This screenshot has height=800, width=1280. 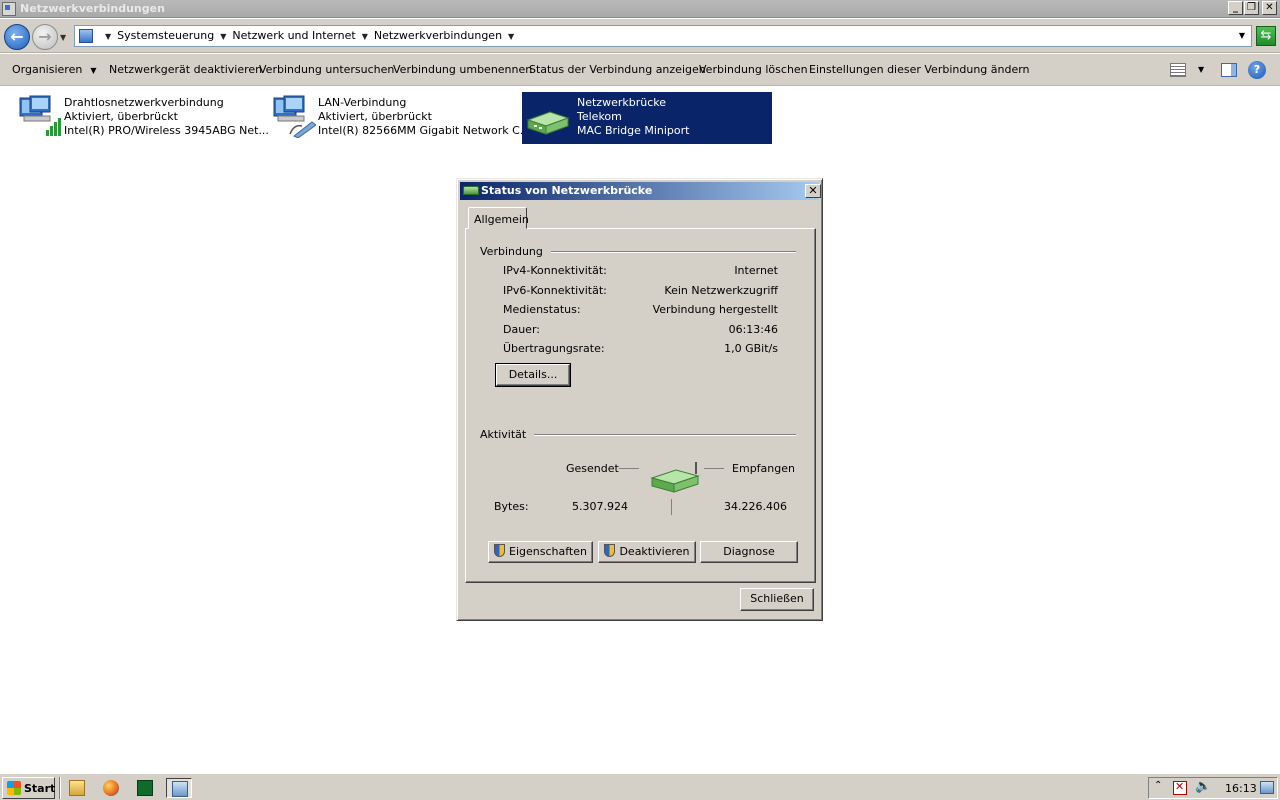 I want to click on show-hidden-icons-icon: ⌃, so click(x=1158, y=785).